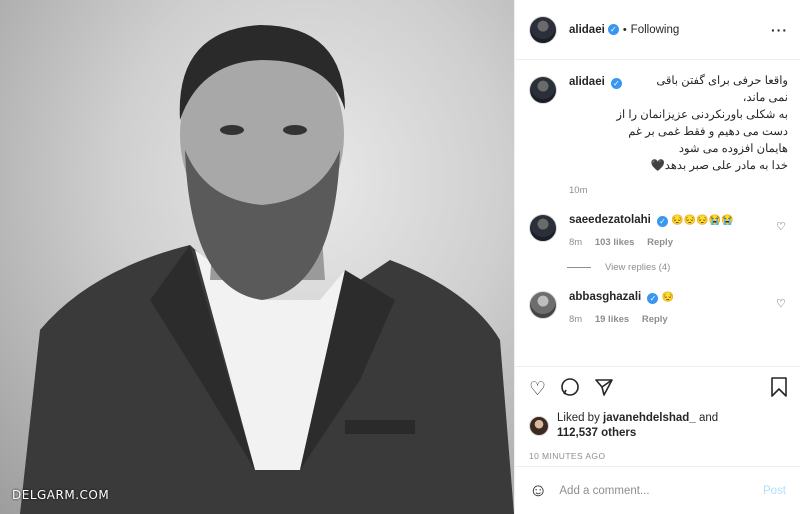 Image resolution: width=800 pixels, height=514 pixels. I want to click on caption-line: دست می دهیم و فقط غمی بر غم, so click(708, 132).